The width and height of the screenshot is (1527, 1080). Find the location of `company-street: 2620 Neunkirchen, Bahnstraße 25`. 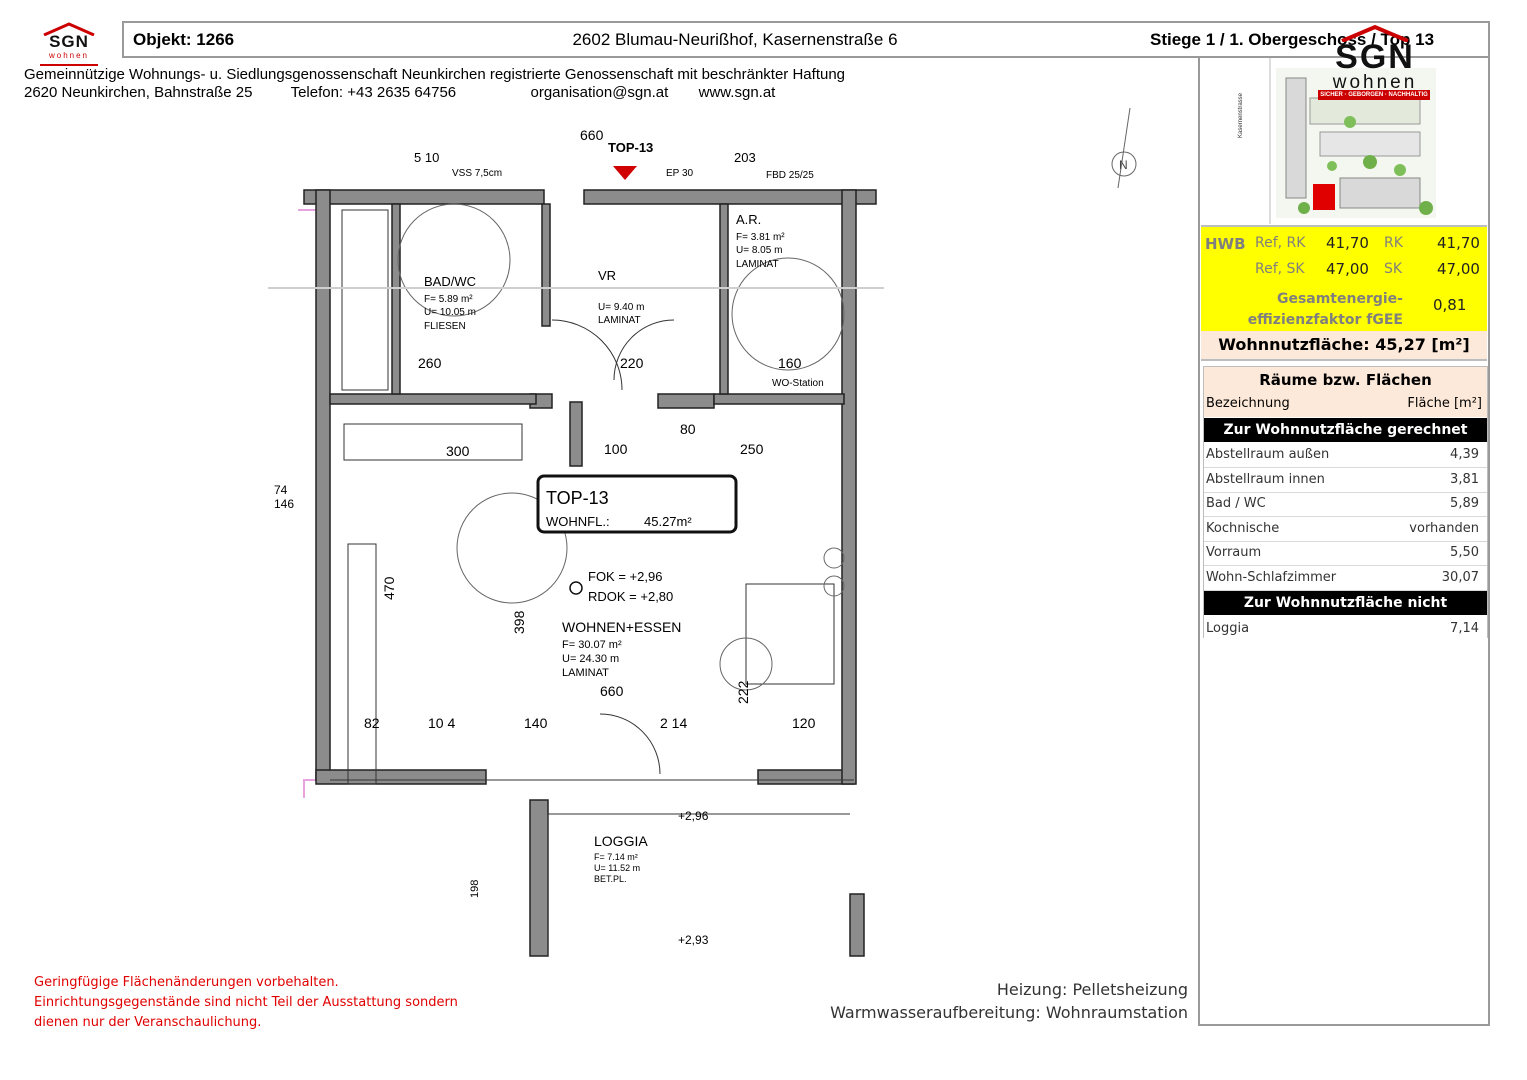

company-street: 2620 Neunkirchen, Bahnstraße 25 is located at coordinates (138, 92).